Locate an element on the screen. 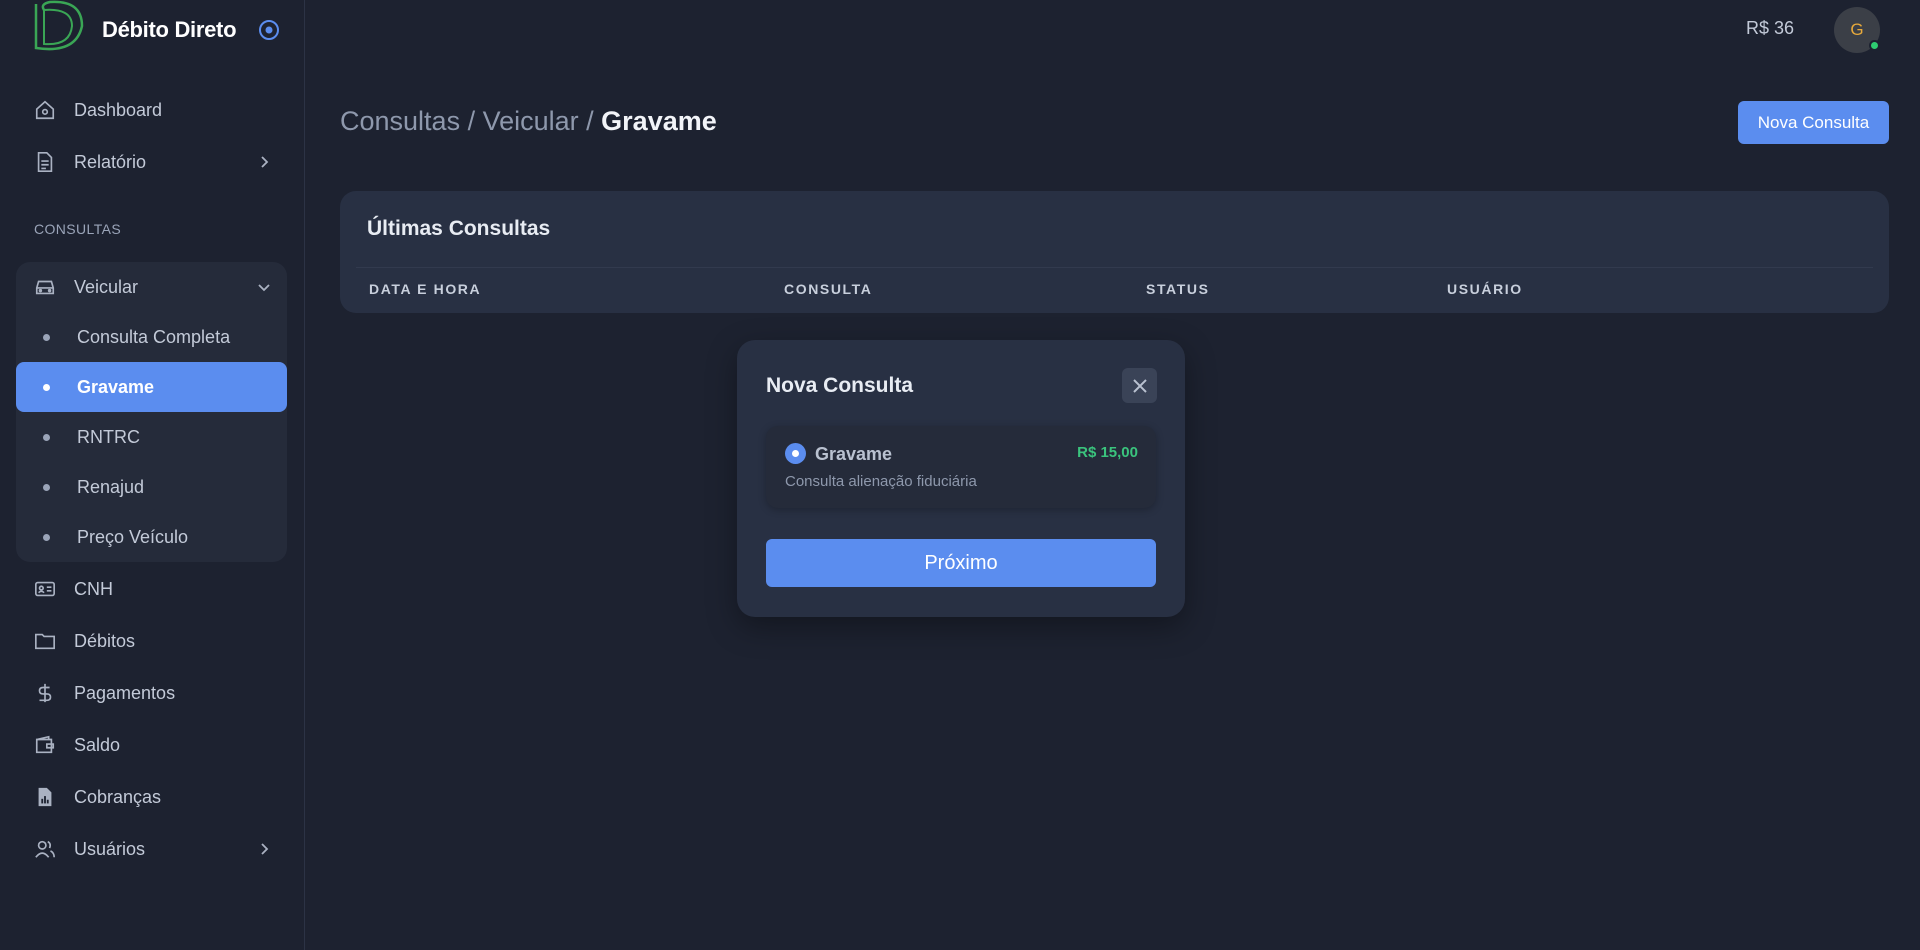  sidebar-subitem-rntrc: RNTRC is located at coordinates (151, 437).